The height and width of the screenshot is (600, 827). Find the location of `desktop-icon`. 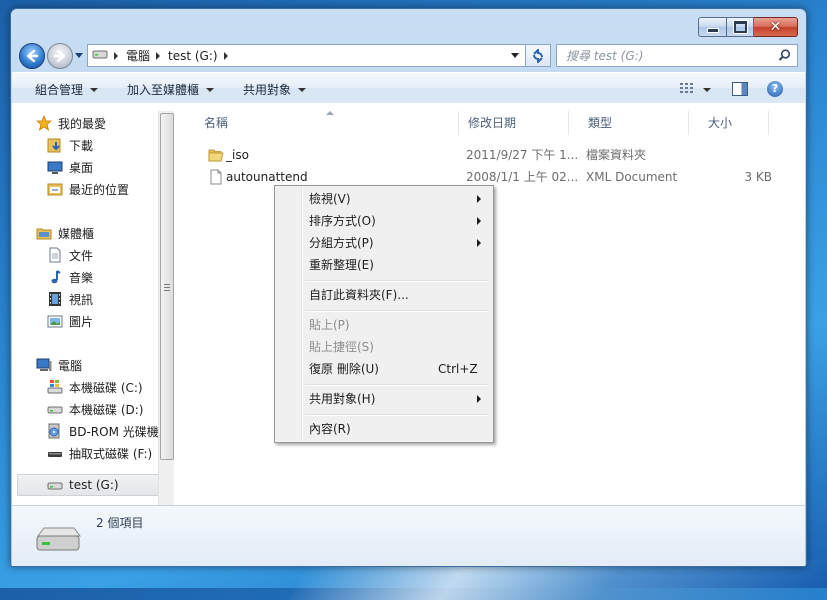

desktop-icon is located at coordinates (55, 167).